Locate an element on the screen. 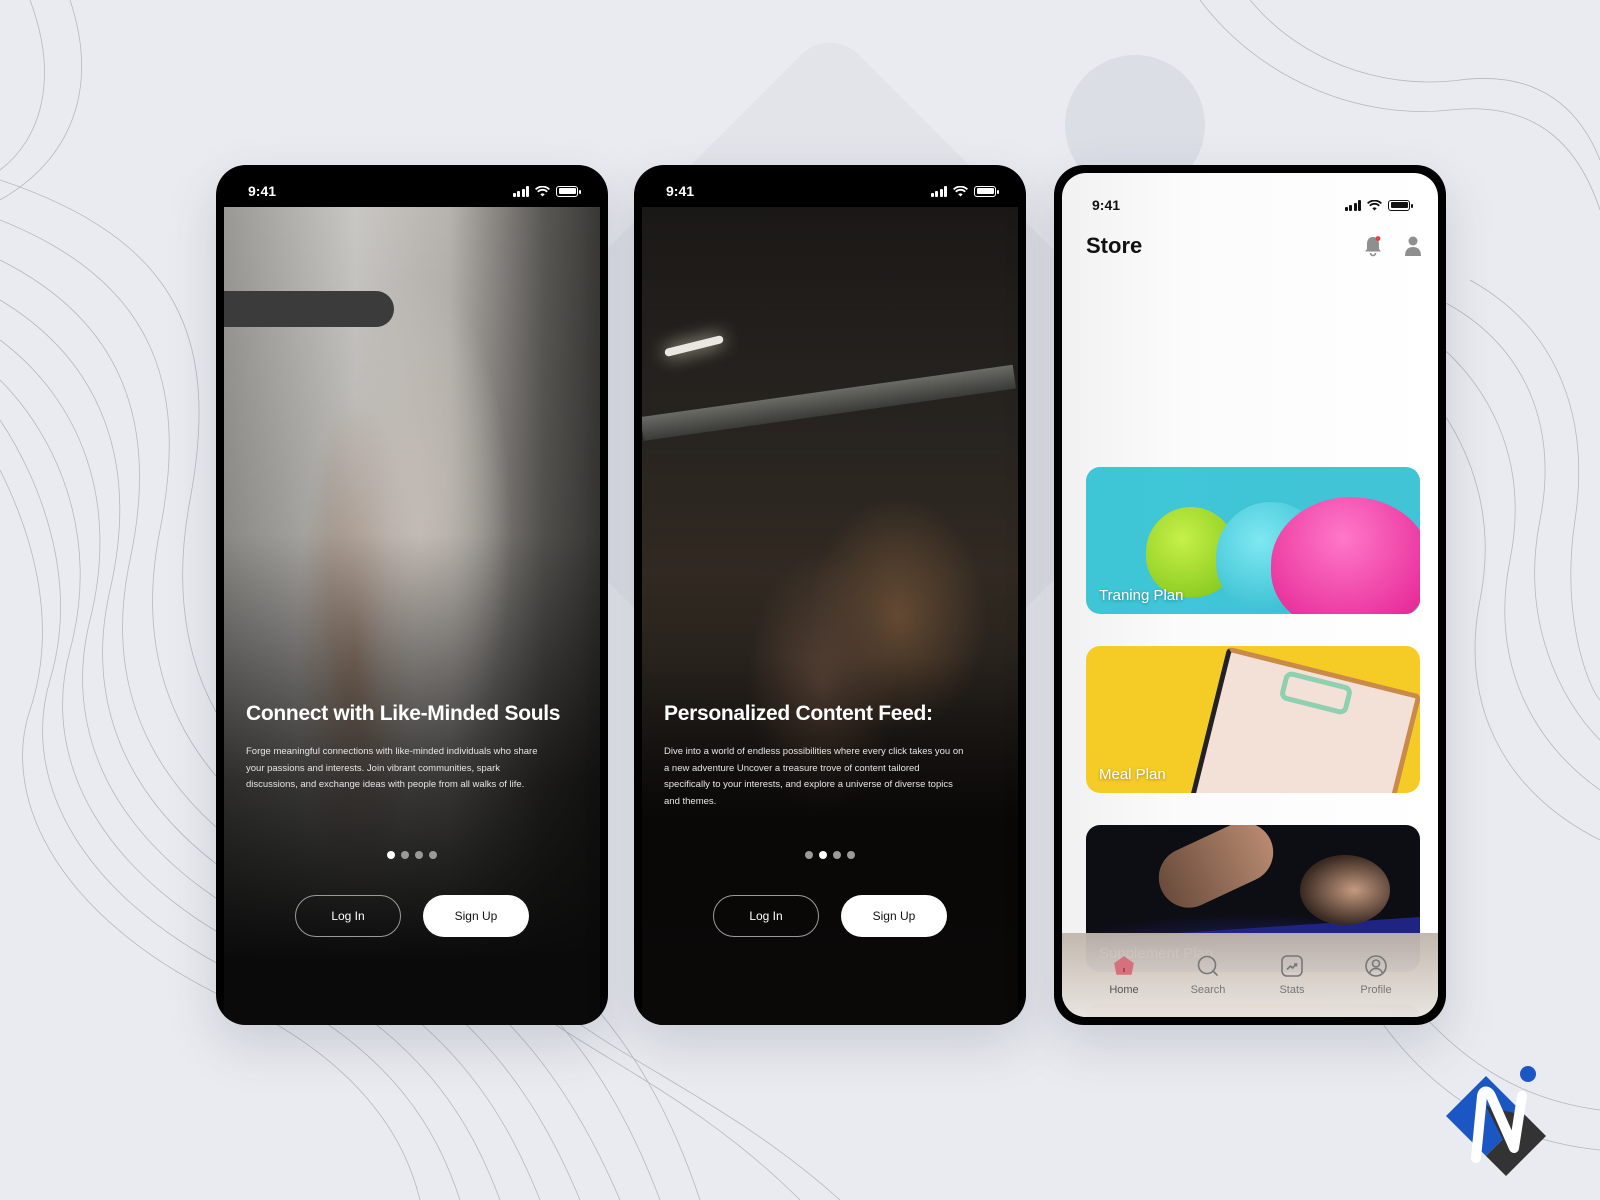  page-title: Store is located at coordinates (1114, 245).